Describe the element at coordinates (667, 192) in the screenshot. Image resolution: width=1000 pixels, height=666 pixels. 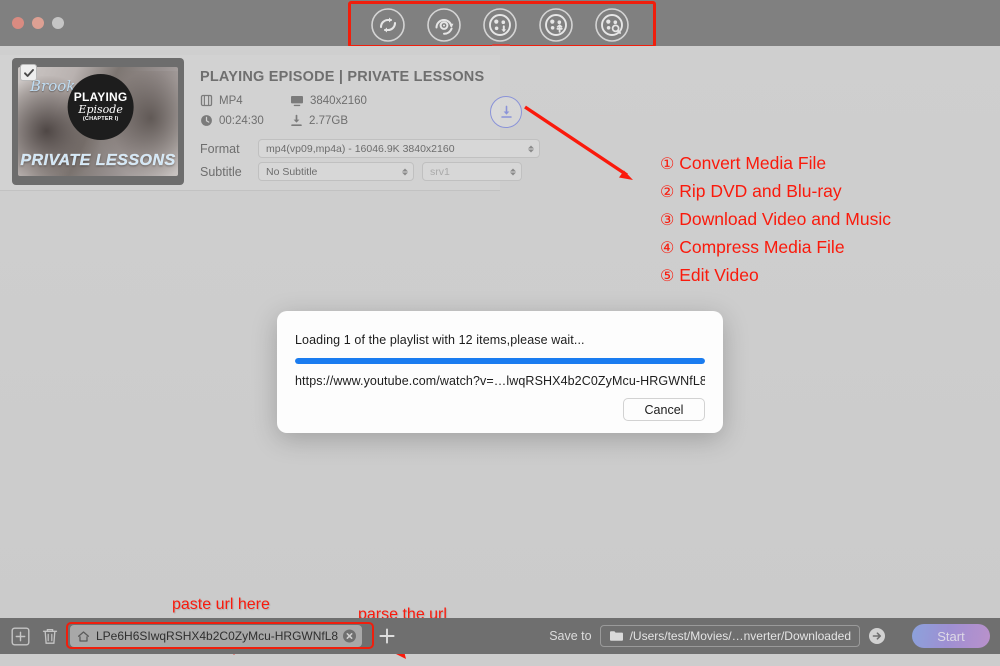
I see `feature-num-2: ②` at that location.